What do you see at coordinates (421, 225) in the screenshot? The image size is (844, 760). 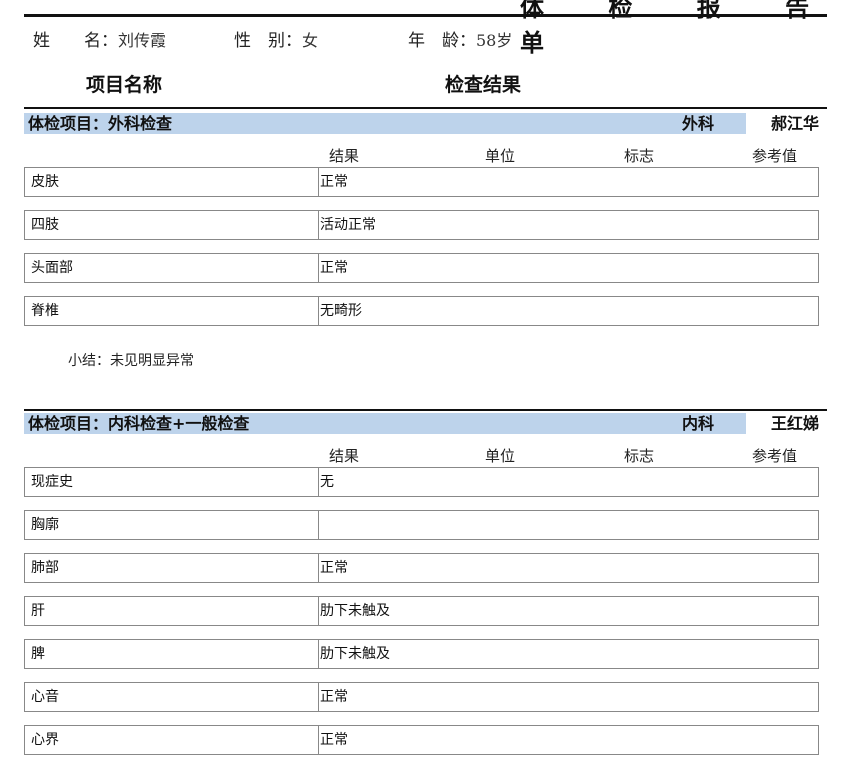 I see `table-row: 四肢 活动正常` at bounding box center [421, 225].